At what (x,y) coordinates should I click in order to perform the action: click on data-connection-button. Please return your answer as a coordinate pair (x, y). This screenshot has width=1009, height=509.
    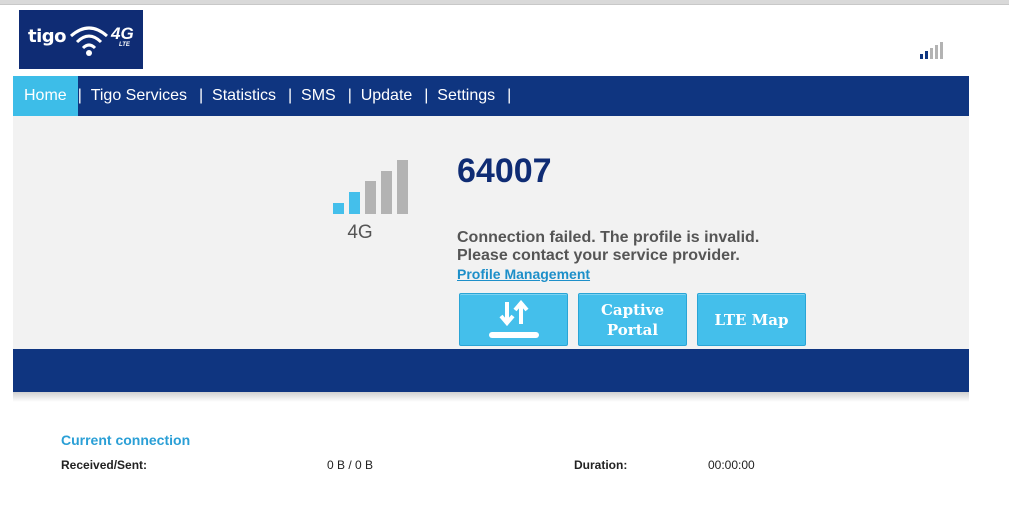
    Looking at the image, I should click on (513, 319).